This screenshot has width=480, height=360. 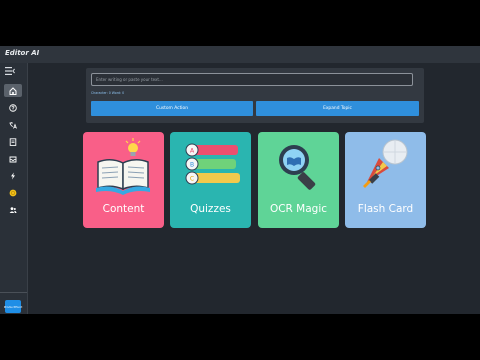 What do you see at coordinates (298, 209) in the screenshot?
I see `ocr-magic-card-label: OCR Magic` at bounding box center [298, 209].